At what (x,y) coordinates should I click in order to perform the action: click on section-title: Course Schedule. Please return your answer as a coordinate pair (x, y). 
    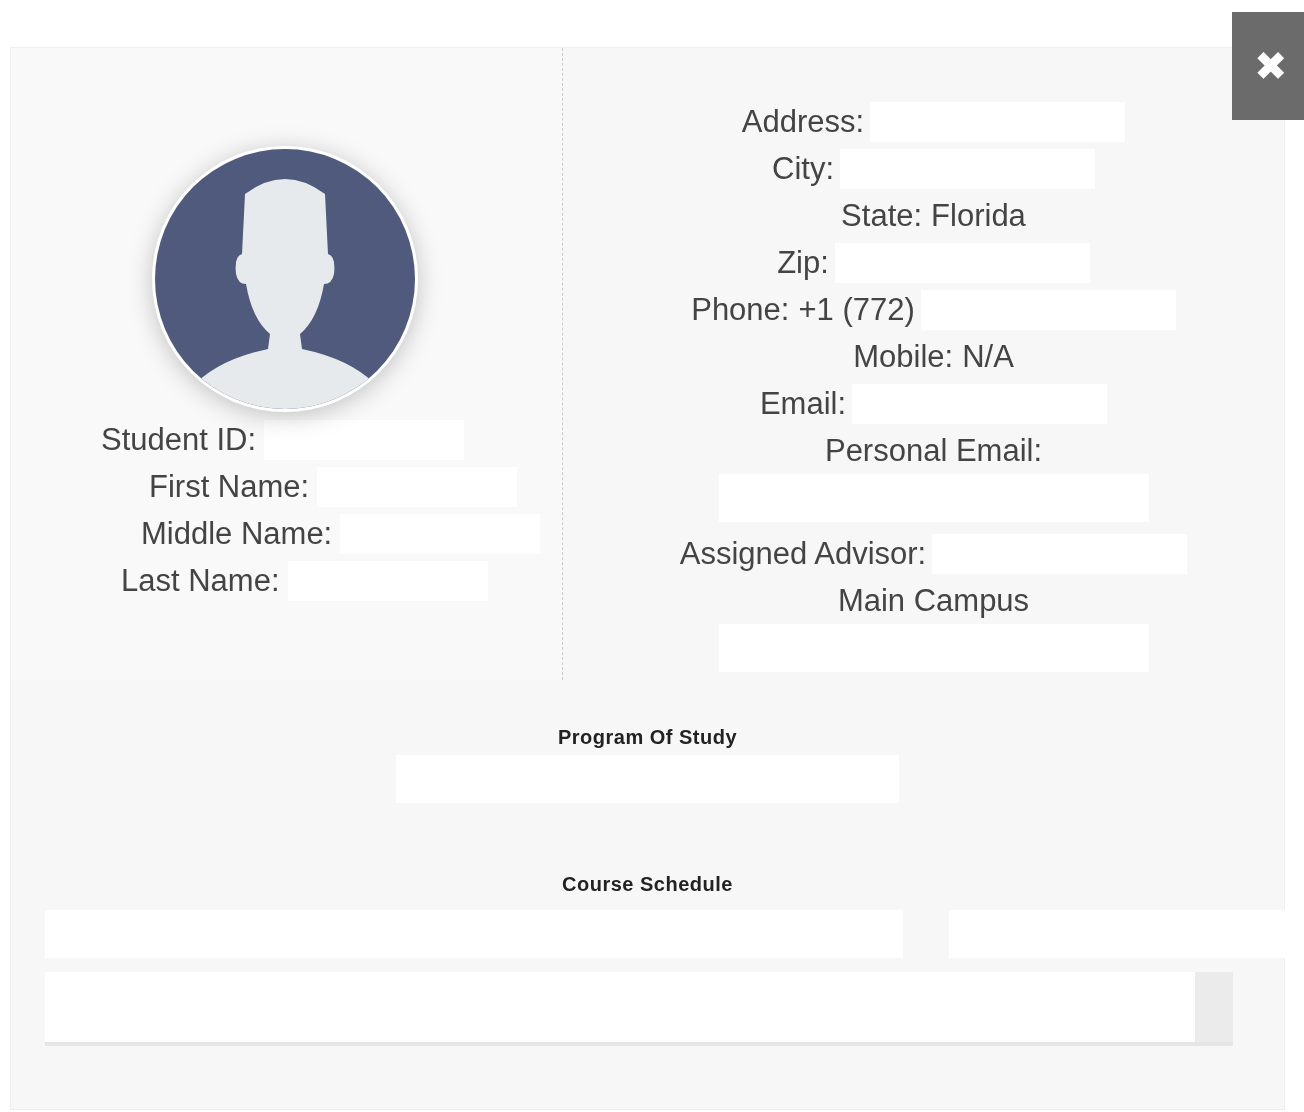
    Looking at the image, I should click on (647, 884).